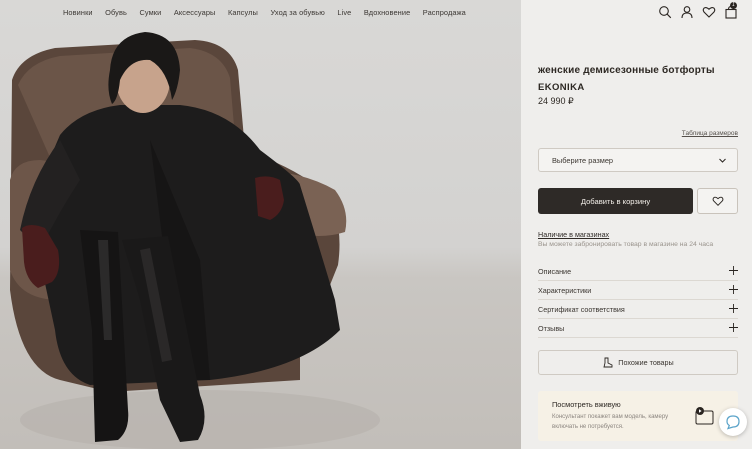 The width and height of the screenshot is (752, 449). What do you see at coordinates (195, 12) in the screenshot?
I see `nav-item-accessories: Аксессуары` at bounding box center [195, 12].